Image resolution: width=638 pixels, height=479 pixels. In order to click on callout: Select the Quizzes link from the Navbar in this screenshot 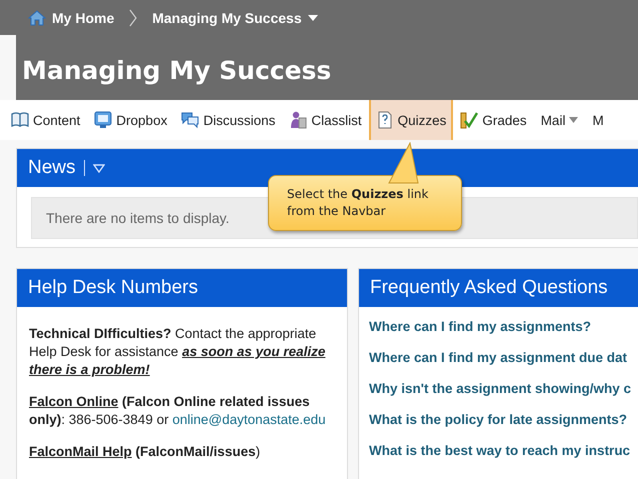, I will do `click(365, 203)`.